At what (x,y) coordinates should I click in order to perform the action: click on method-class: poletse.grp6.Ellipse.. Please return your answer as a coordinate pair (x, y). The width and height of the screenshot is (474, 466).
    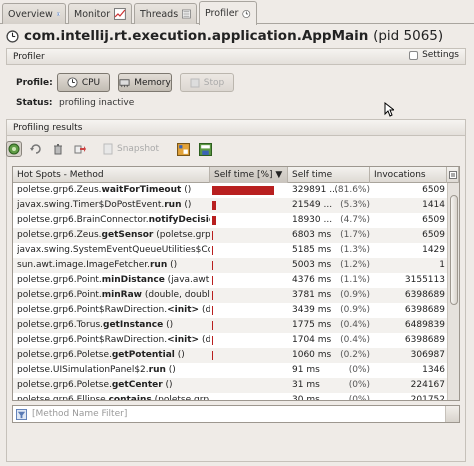
    Looking at the image, I should click on (63, 398).